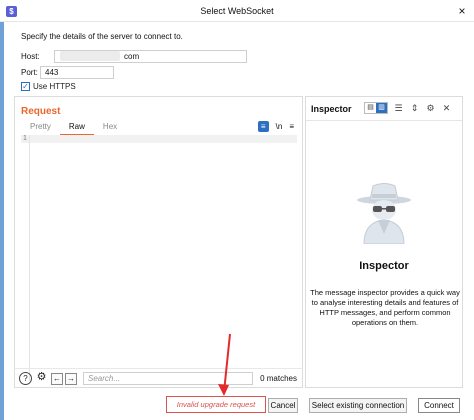 This screenshot has width=474, height=420. I want to click on match-count: 0 matches, so click(278, 378).